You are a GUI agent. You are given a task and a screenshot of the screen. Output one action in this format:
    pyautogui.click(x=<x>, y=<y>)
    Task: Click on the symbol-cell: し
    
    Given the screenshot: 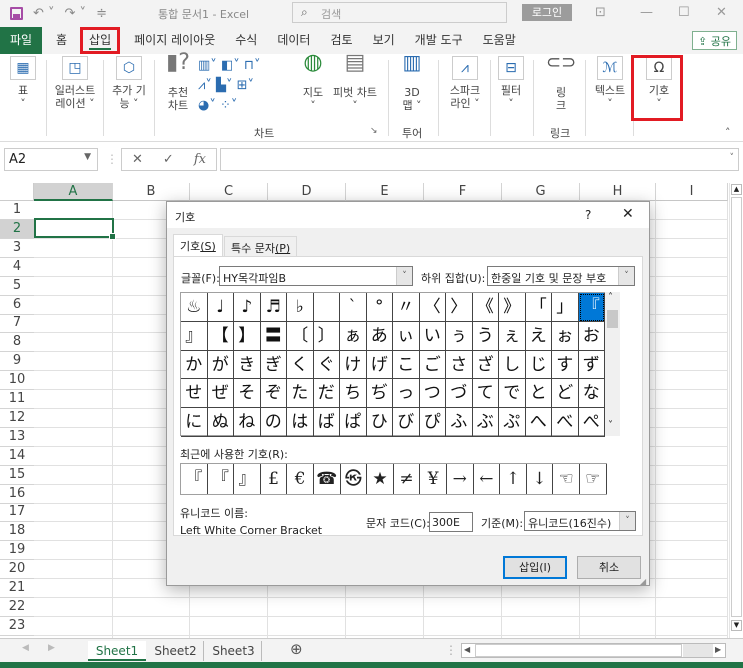 What is the action you would take?
    pyautogui.click(x=512, y=365)
    